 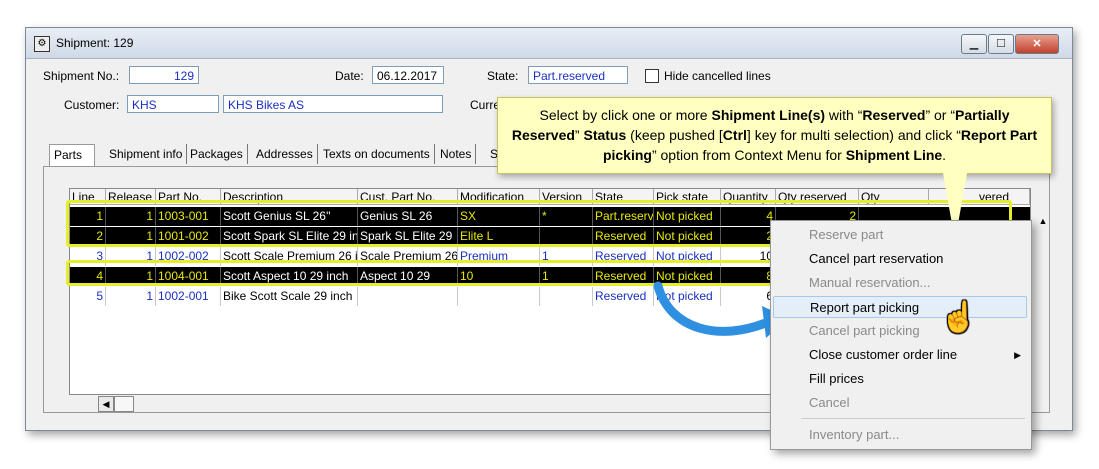 I want to click on tab-shipment-info: Shipment info, so click(x=146, y=154).